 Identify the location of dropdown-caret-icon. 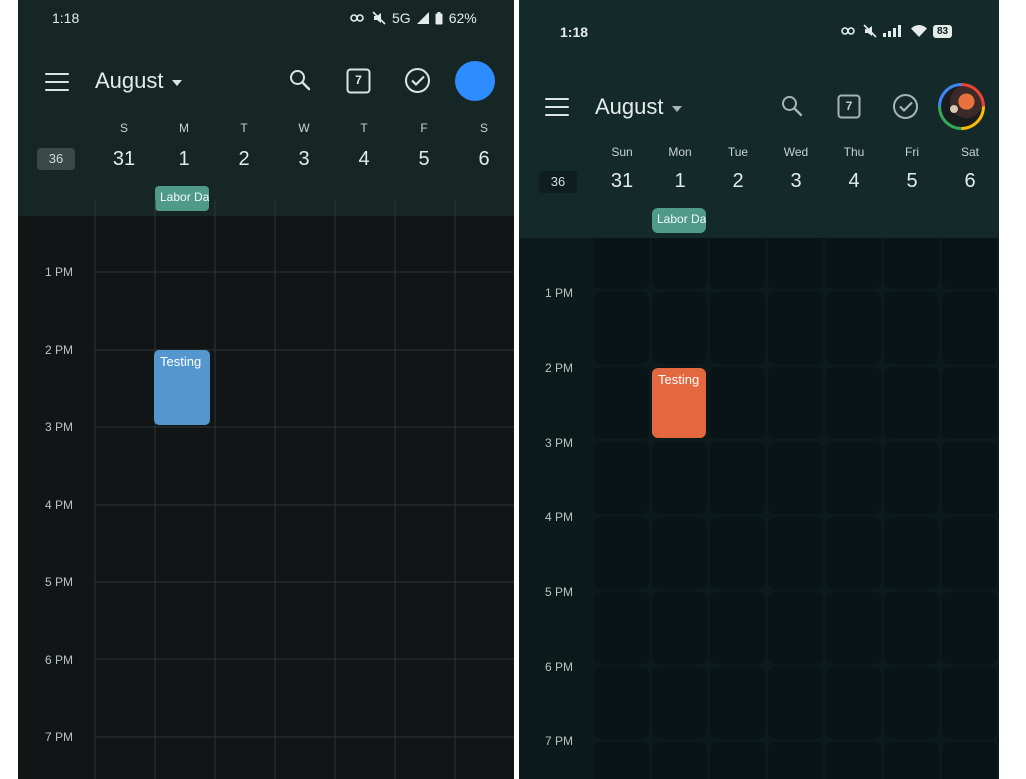
(676, 108).